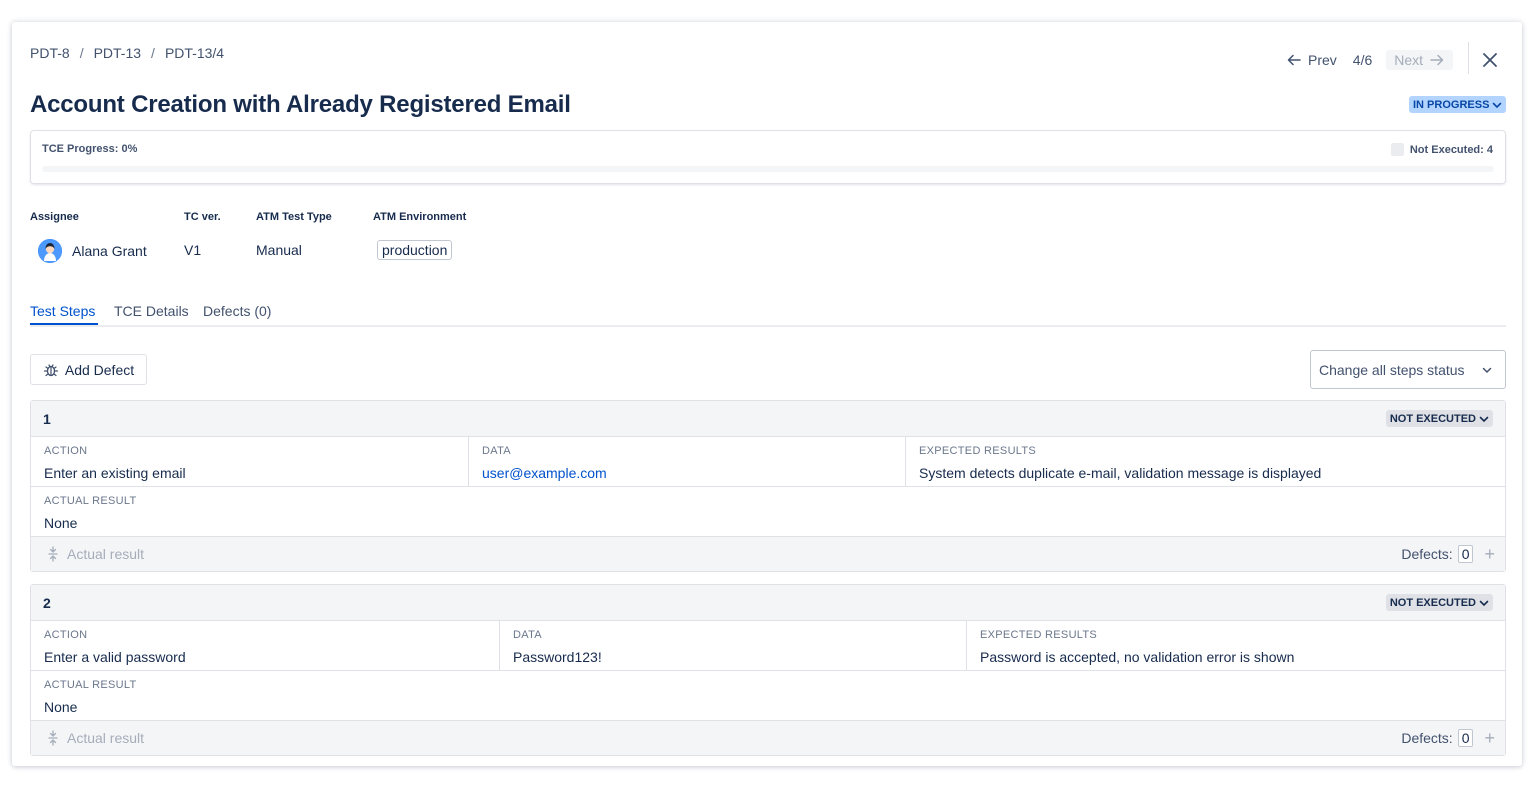 The image size is (1536, 794). Describe the element at coordinates (1294, 60) in the screenshot. I see `arrow-left-icon` at that location.